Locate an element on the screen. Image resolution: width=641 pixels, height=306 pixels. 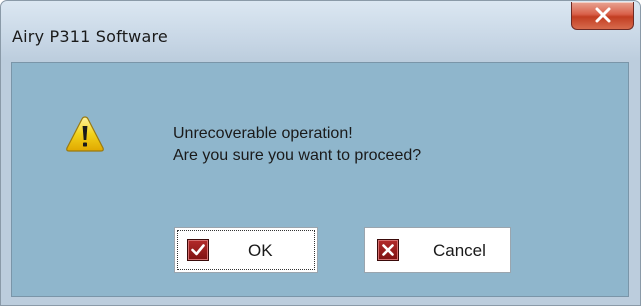
check-icon is located at coordinates (198, 250).